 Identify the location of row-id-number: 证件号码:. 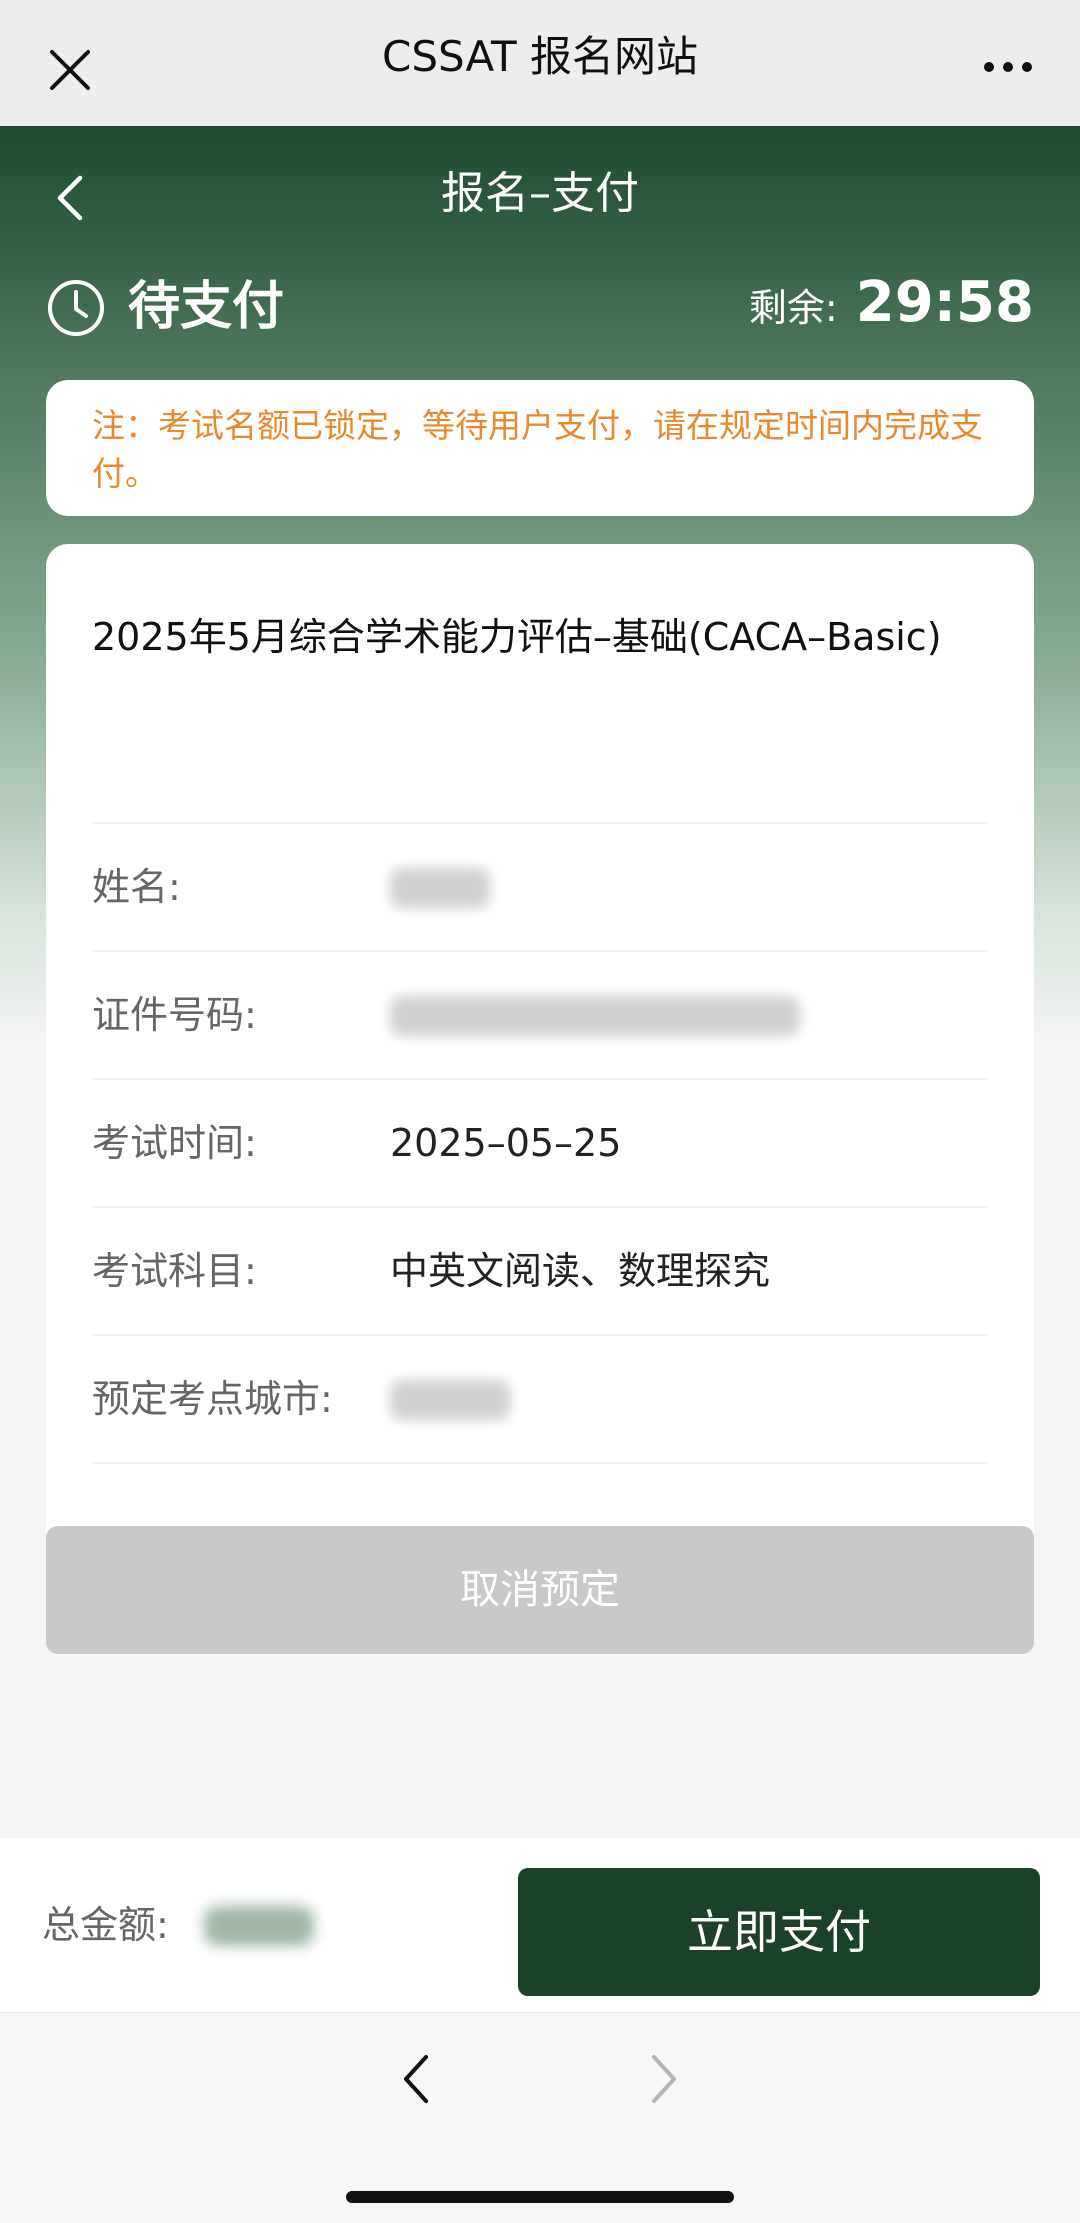
(540, 1015).